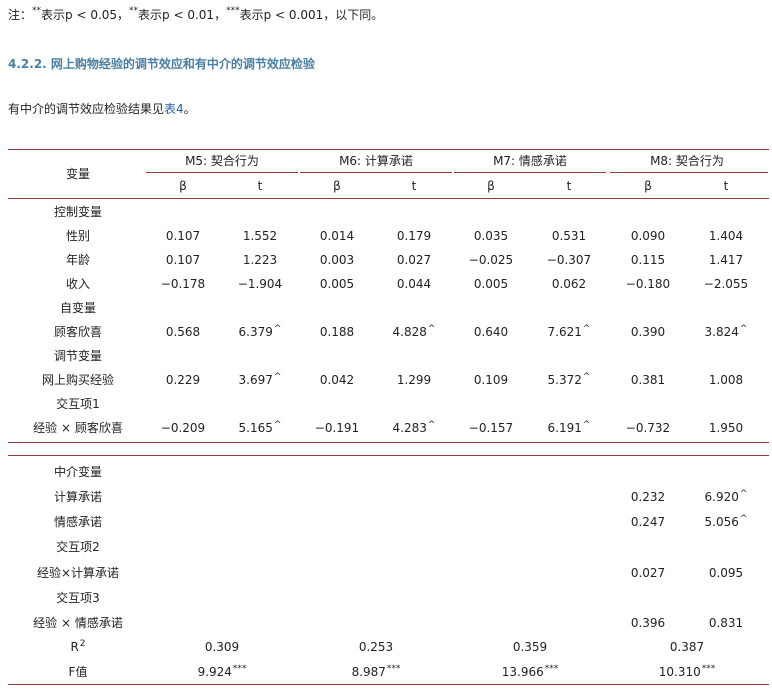  What do you see at coordinates (161, 64) in the screenshot?
I see `section-heading: 4.2.2. 网上购物经验的调节效应和有中介的调节效应检验` at bounding box center [161, 64].